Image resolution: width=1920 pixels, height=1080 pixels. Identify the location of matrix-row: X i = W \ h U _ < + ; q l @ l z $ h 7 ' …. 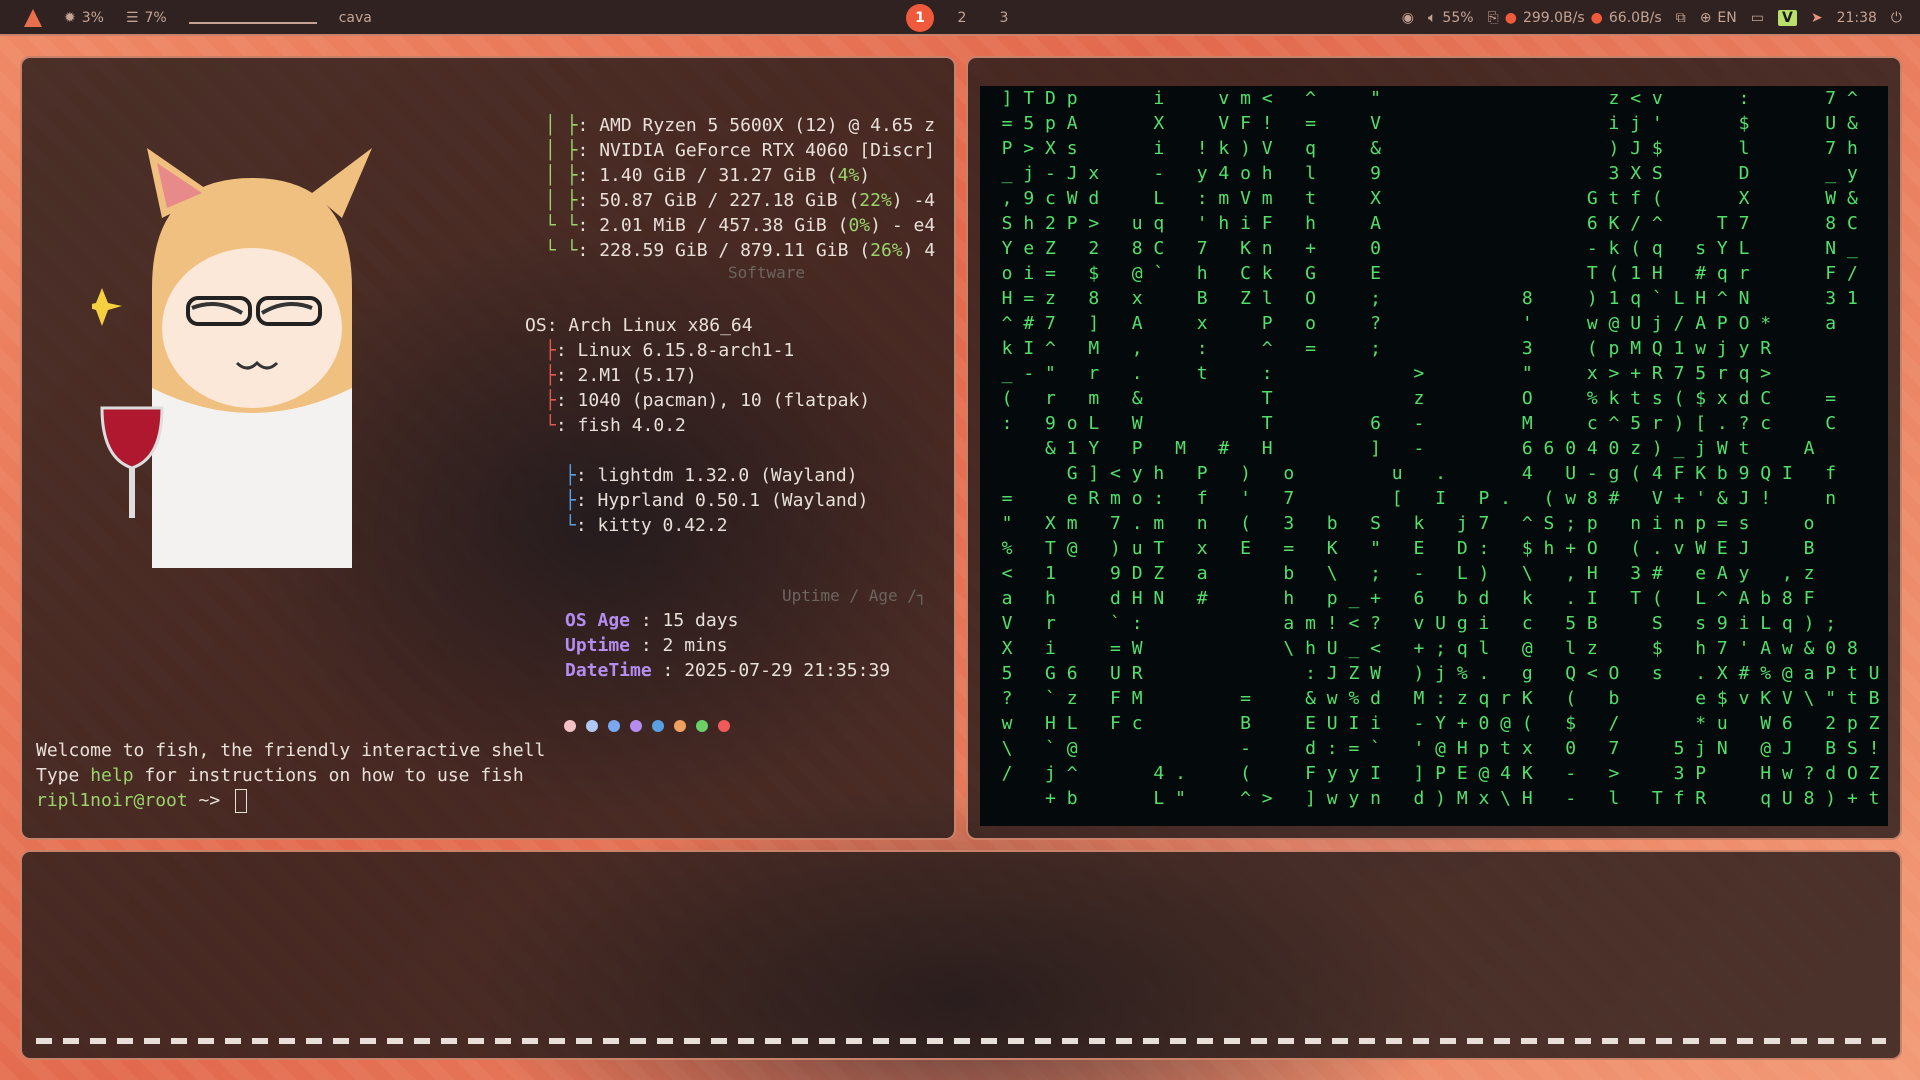
(1419, 648).